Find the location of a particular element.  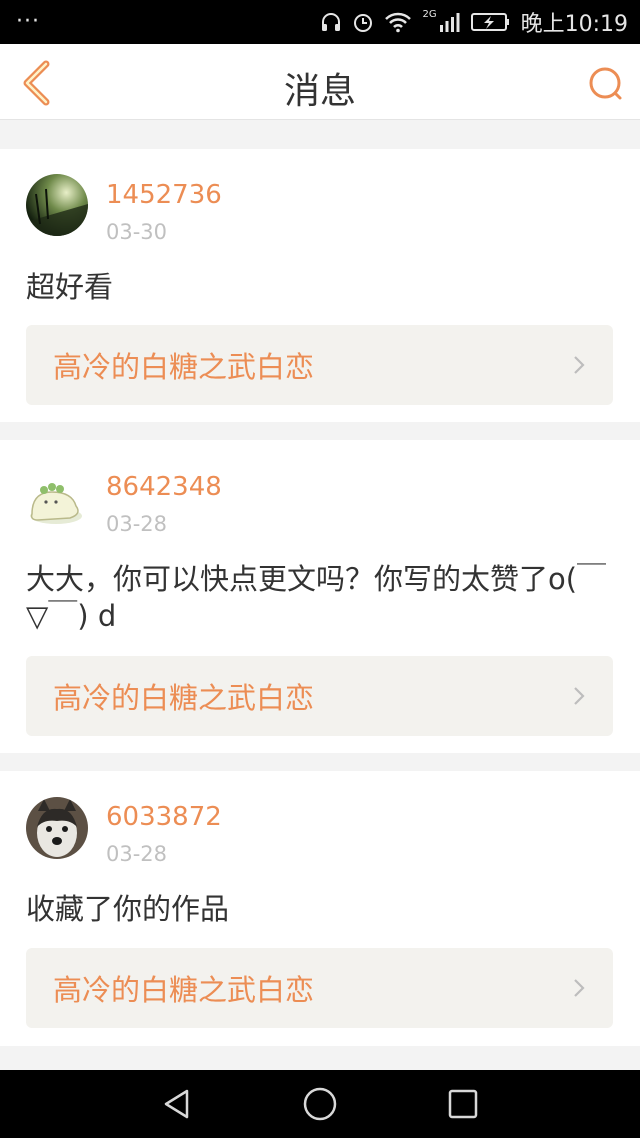

username: 1452736 is located at coordinates (164, 195).